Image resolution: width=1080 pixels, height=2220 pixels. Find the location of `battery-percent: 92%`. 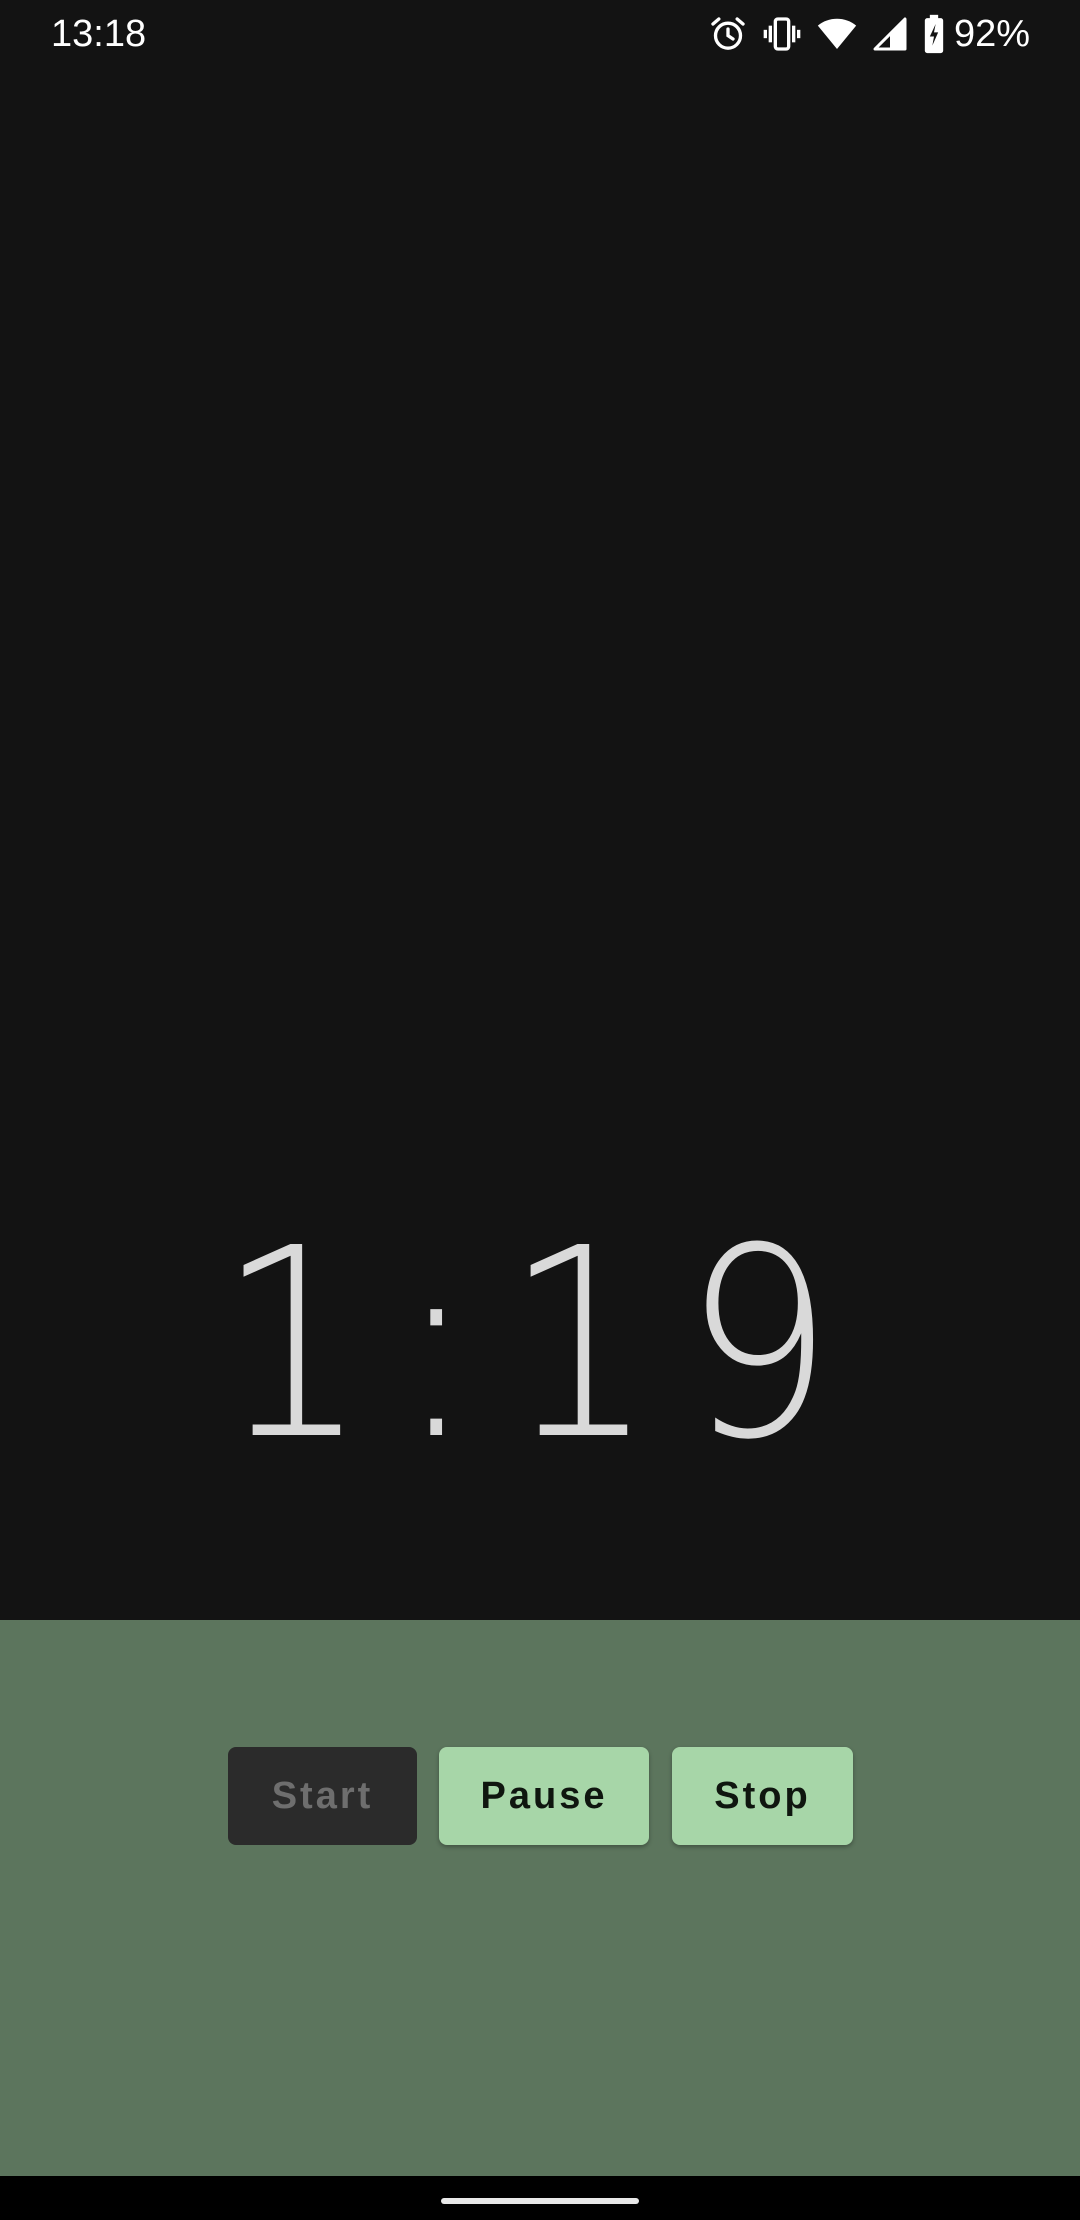

battery-percent: 92% is located at coordinates (991, 34).